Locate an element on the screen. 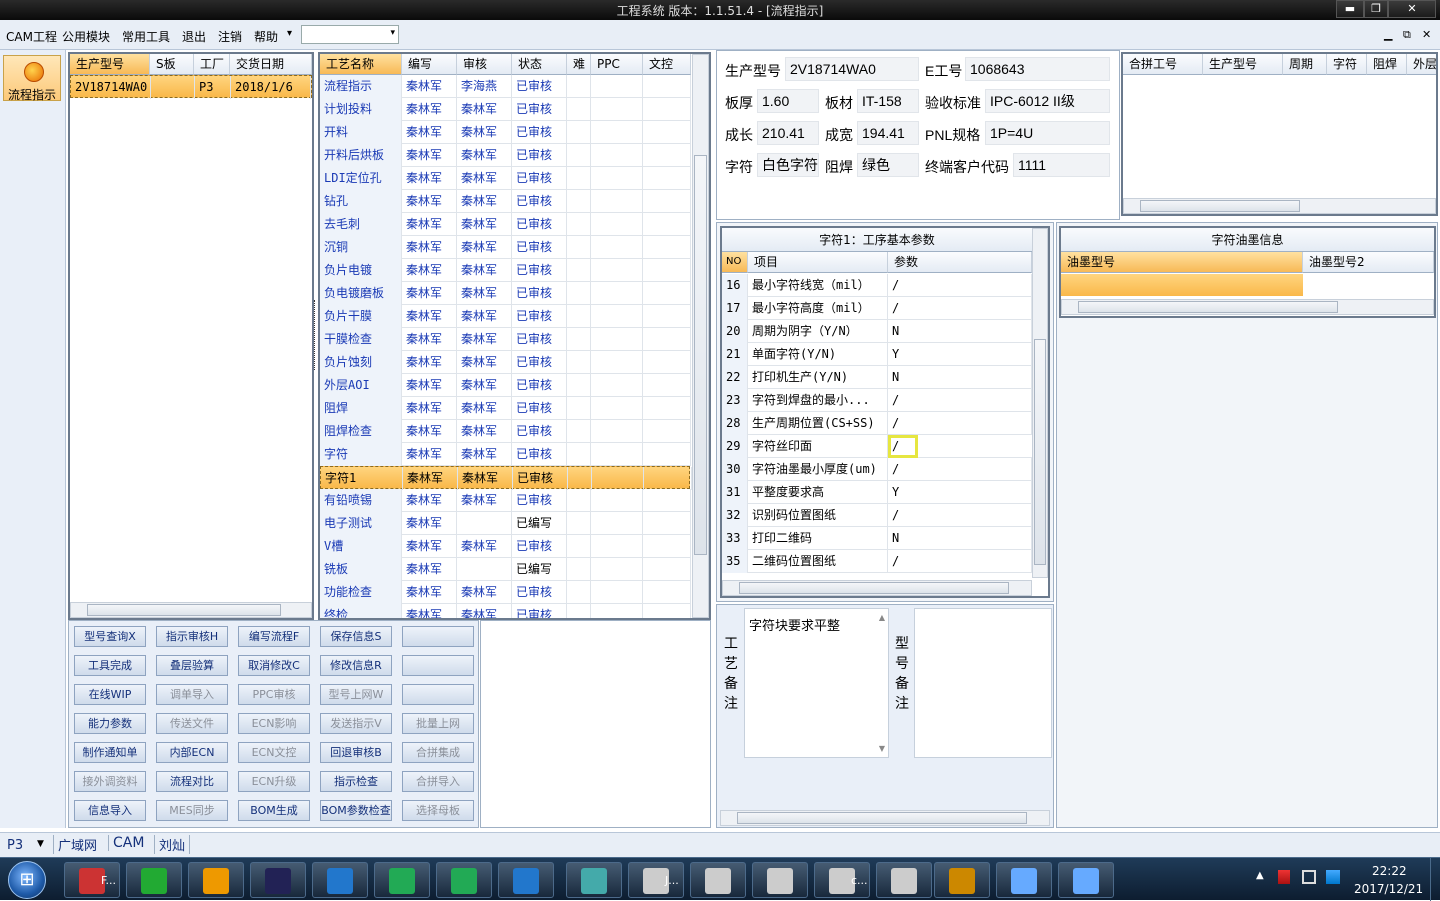  action-button: 传送文件 is located at coordinates (192, 723).